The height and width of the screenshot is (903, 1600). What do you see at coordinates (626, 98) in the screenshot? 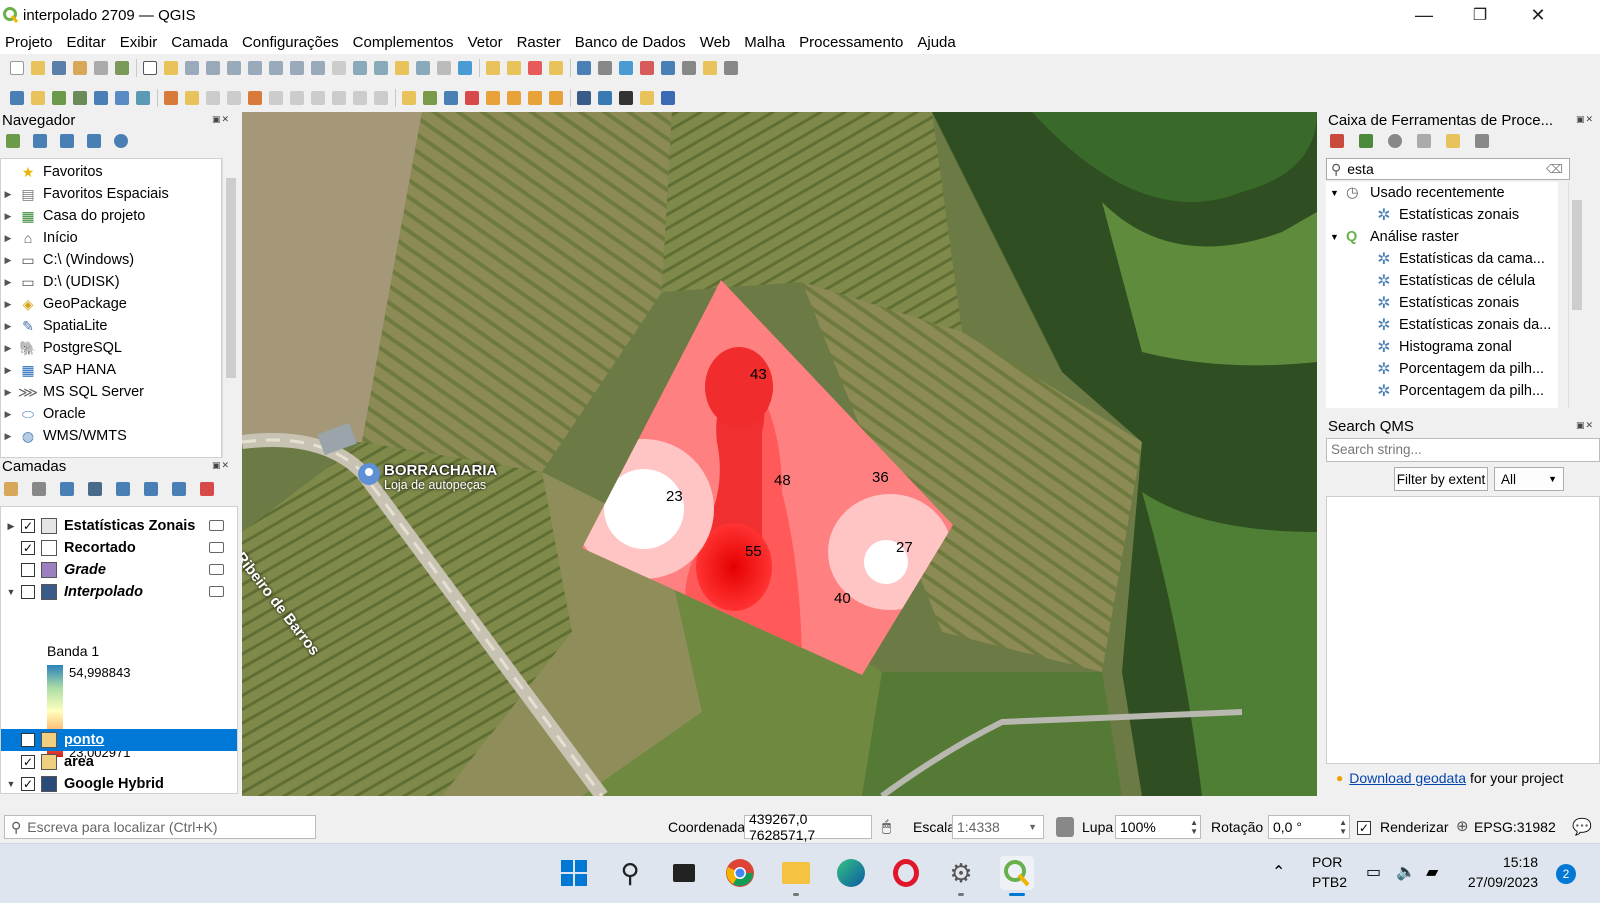
I see `globe-icon` at bounding box center [626, 98].